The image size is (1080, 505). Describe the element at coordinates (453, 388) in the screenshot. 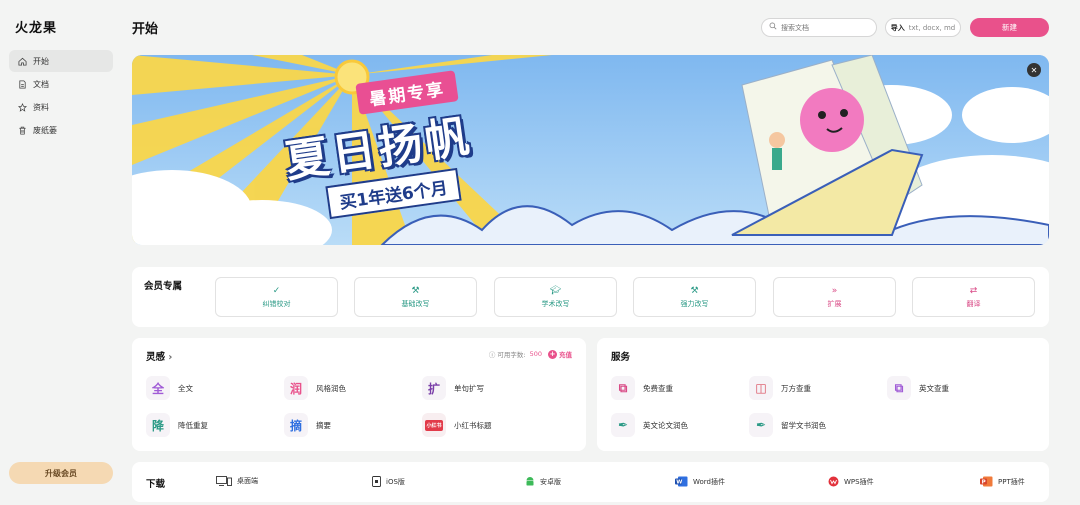

I see `tool-sentence-expand: 扩 单句扩写` at that location.